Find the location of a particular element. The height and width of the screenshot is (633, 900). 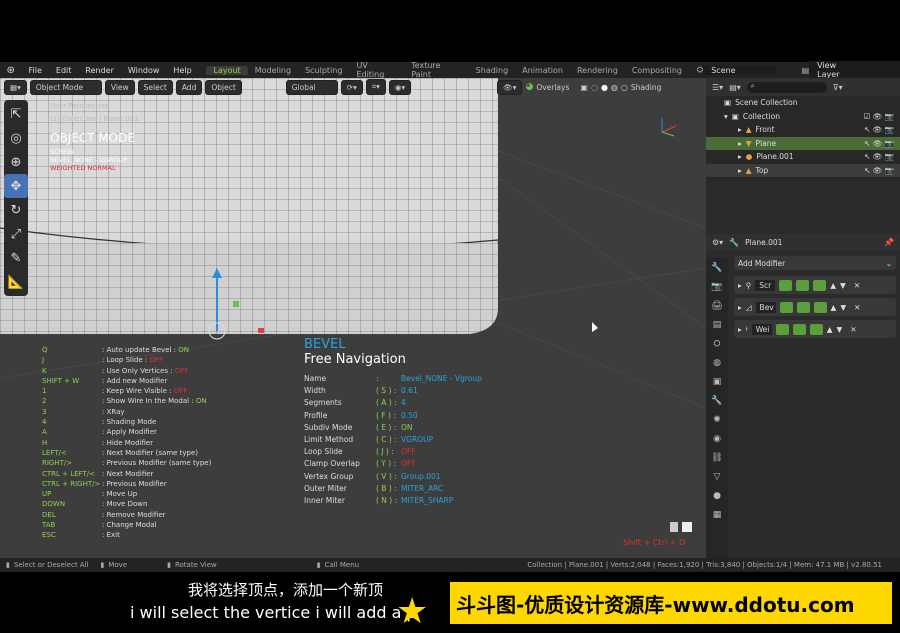

output-tab-icon: 🖨 is located at coordinates (717, 305).